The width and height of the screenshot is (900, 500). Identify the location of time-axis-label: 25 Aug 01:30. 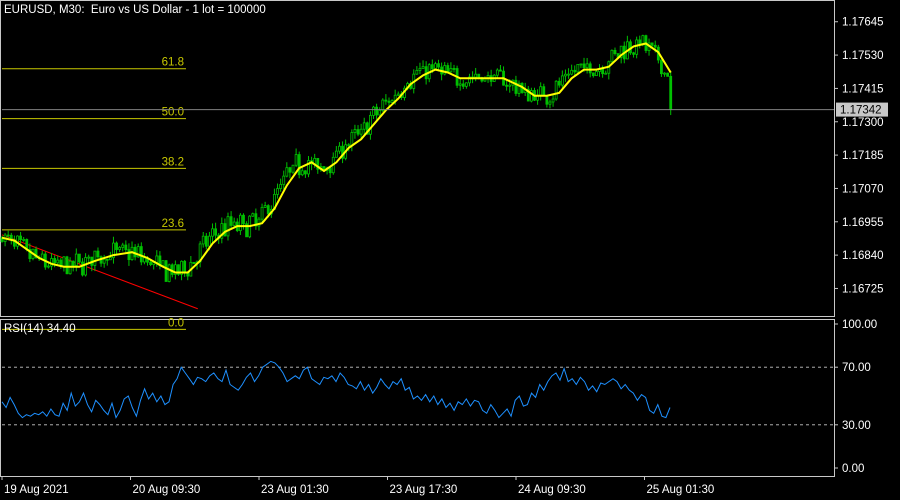
(681, 490).